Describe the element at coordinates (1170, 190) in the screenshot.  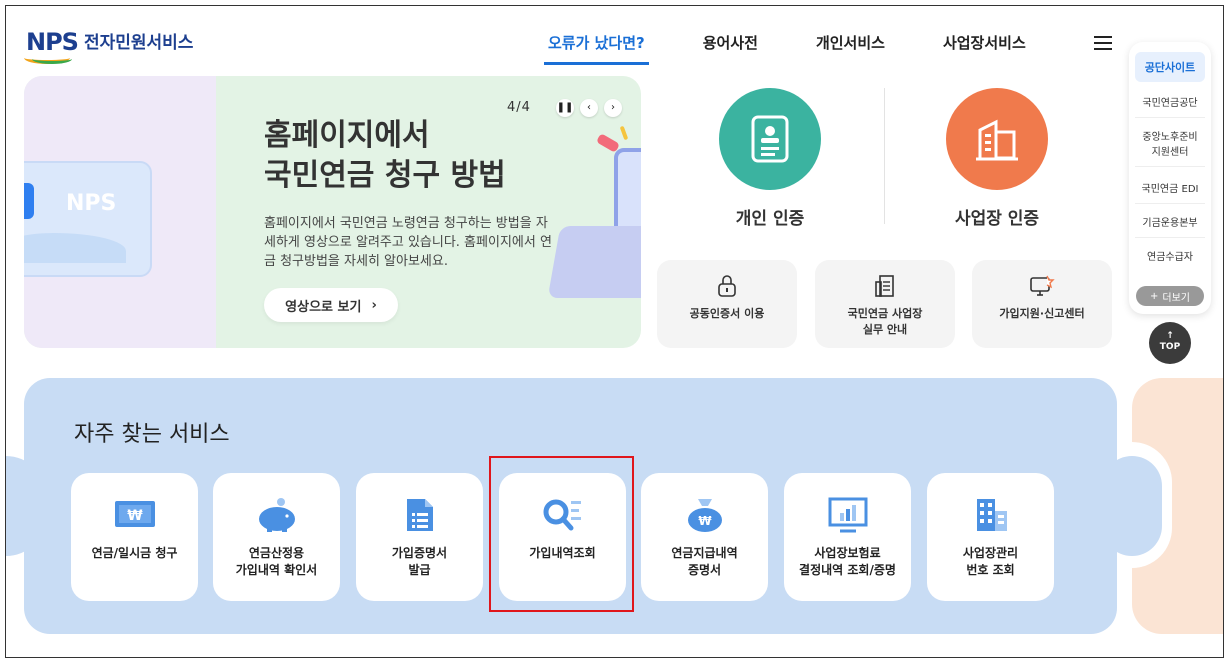
I see `sidebar-item-edi: 국민연금 EDI` at that location.